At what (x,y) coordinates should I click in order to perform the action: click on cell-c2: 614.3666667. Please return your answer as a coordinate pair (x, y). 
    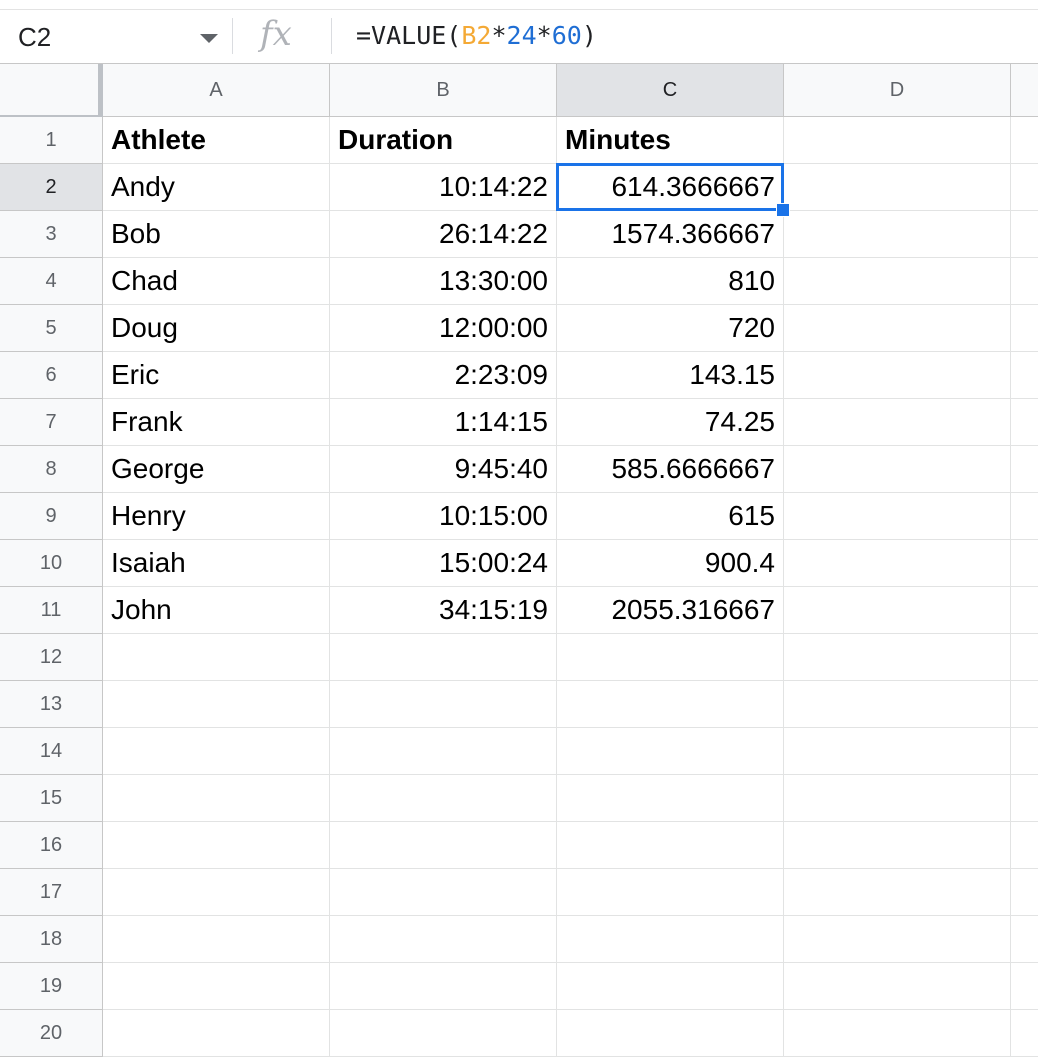
    Looking at the image, I should click on (670, 187).